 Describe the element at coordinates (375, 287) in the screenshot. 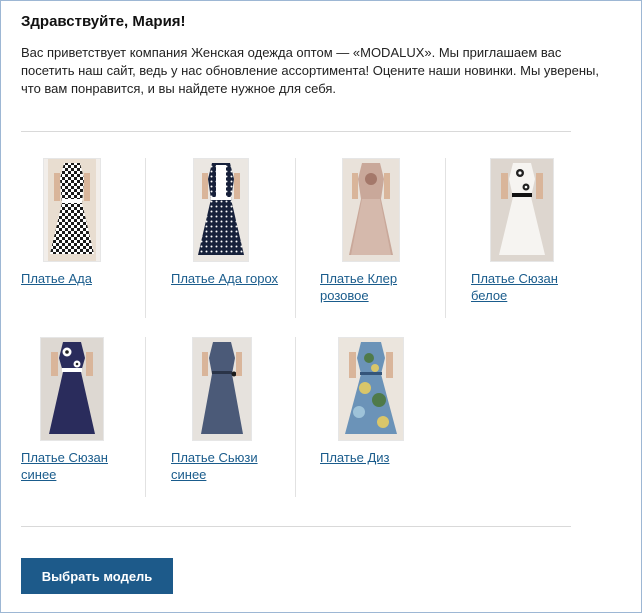

I see `product-link-kler-rozovoe: Платье Клер розовое` at that location.